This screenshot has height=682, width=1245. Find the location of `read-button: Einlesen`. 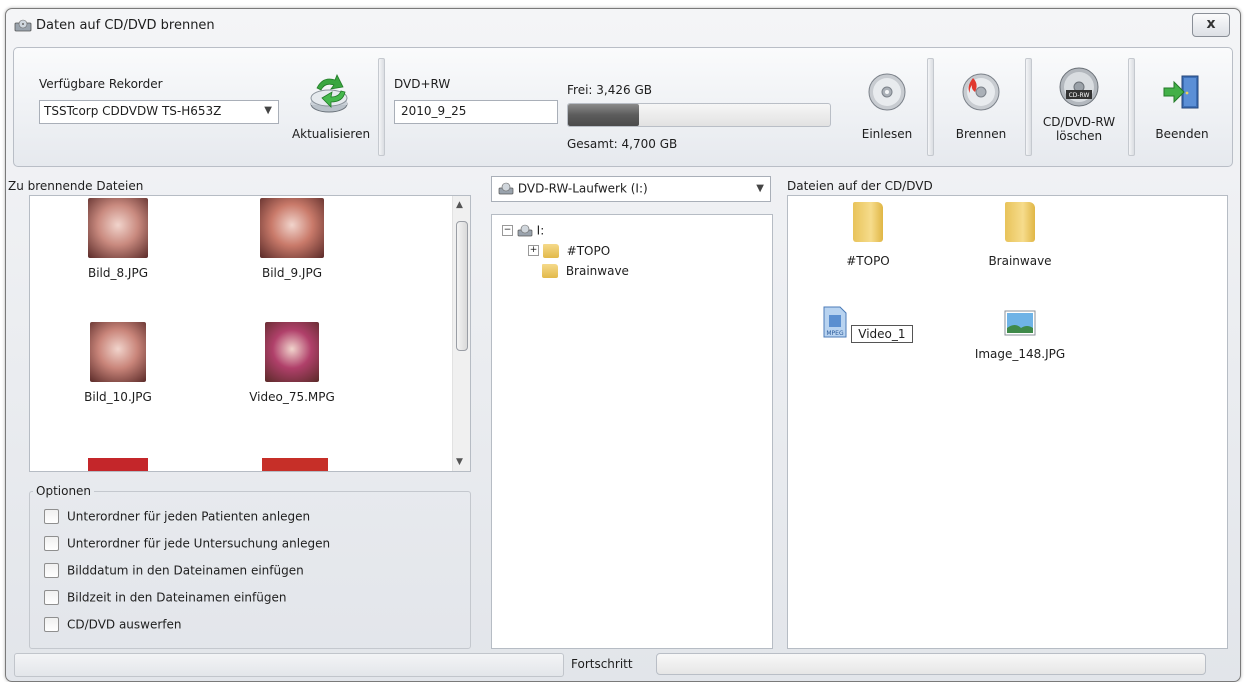

read-button: Einlesen is located at coordinates (887, 106).